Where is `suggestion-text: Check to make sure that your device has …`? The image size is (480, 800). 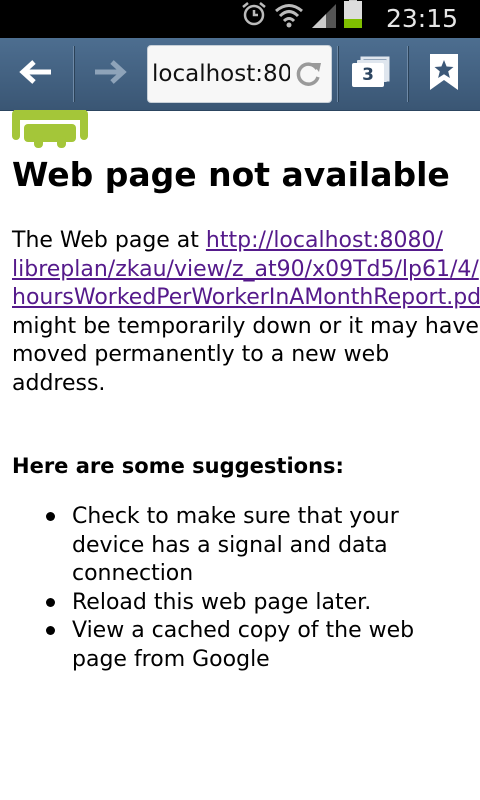 suggestion-text: Check to make sure that your device has … is located at coordinates (235, 545).